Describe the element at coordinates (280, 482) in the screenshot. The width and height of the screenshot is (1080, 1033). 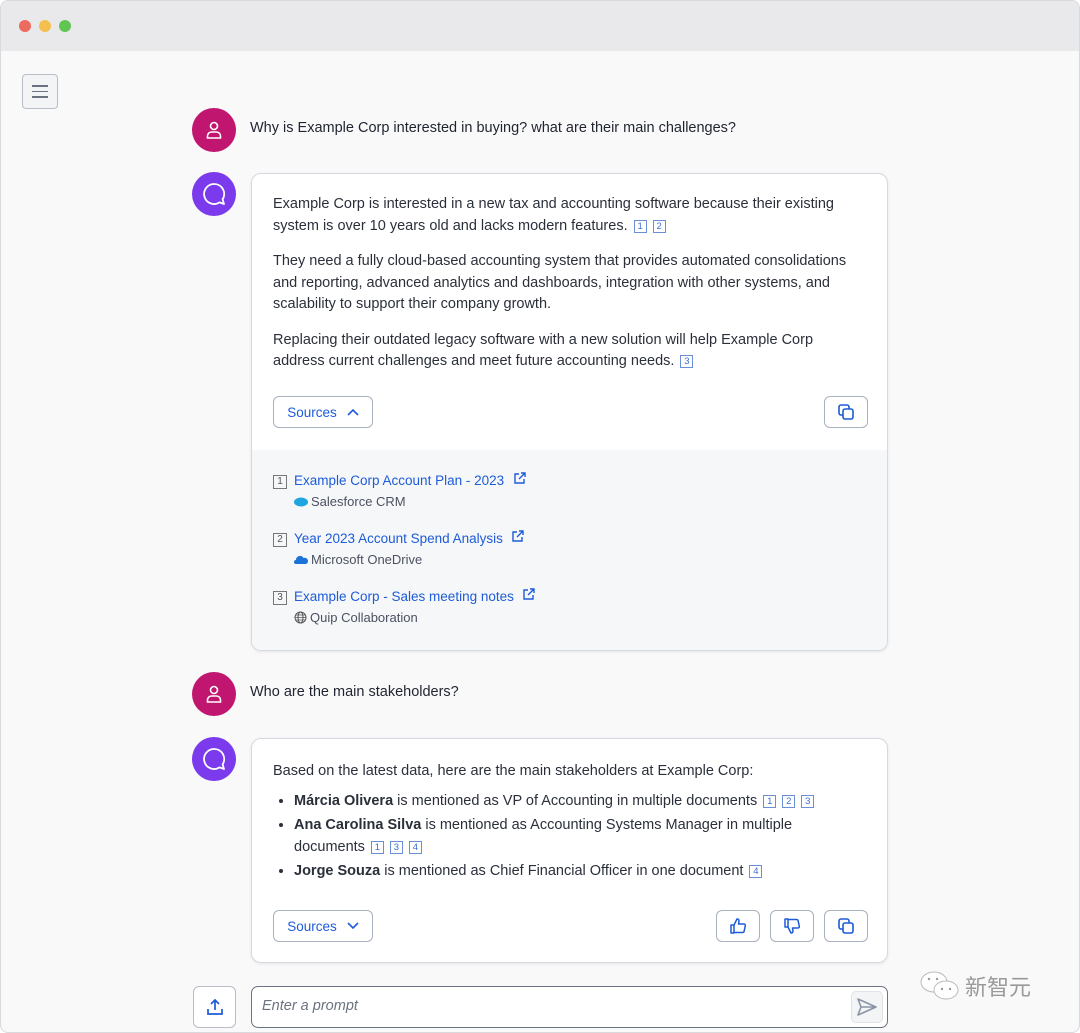
I see `source-number: 1` at that location.